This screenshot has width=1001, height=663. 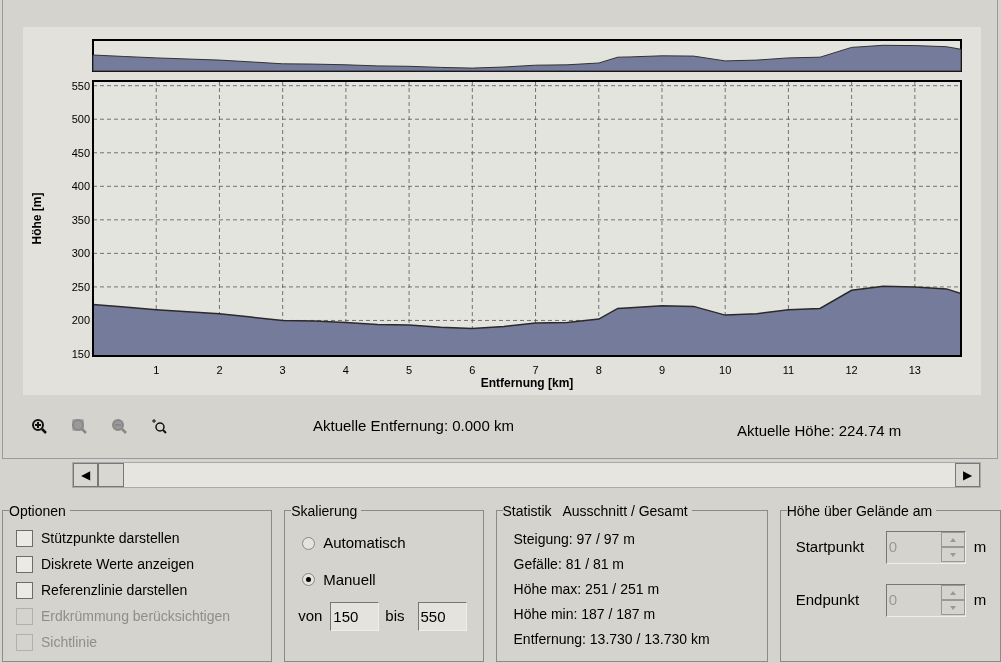 What do you see at coordinates (967, 475) in the screenshot?
I see `scroll-right-button: ▶` at bounding box center [967, 475].